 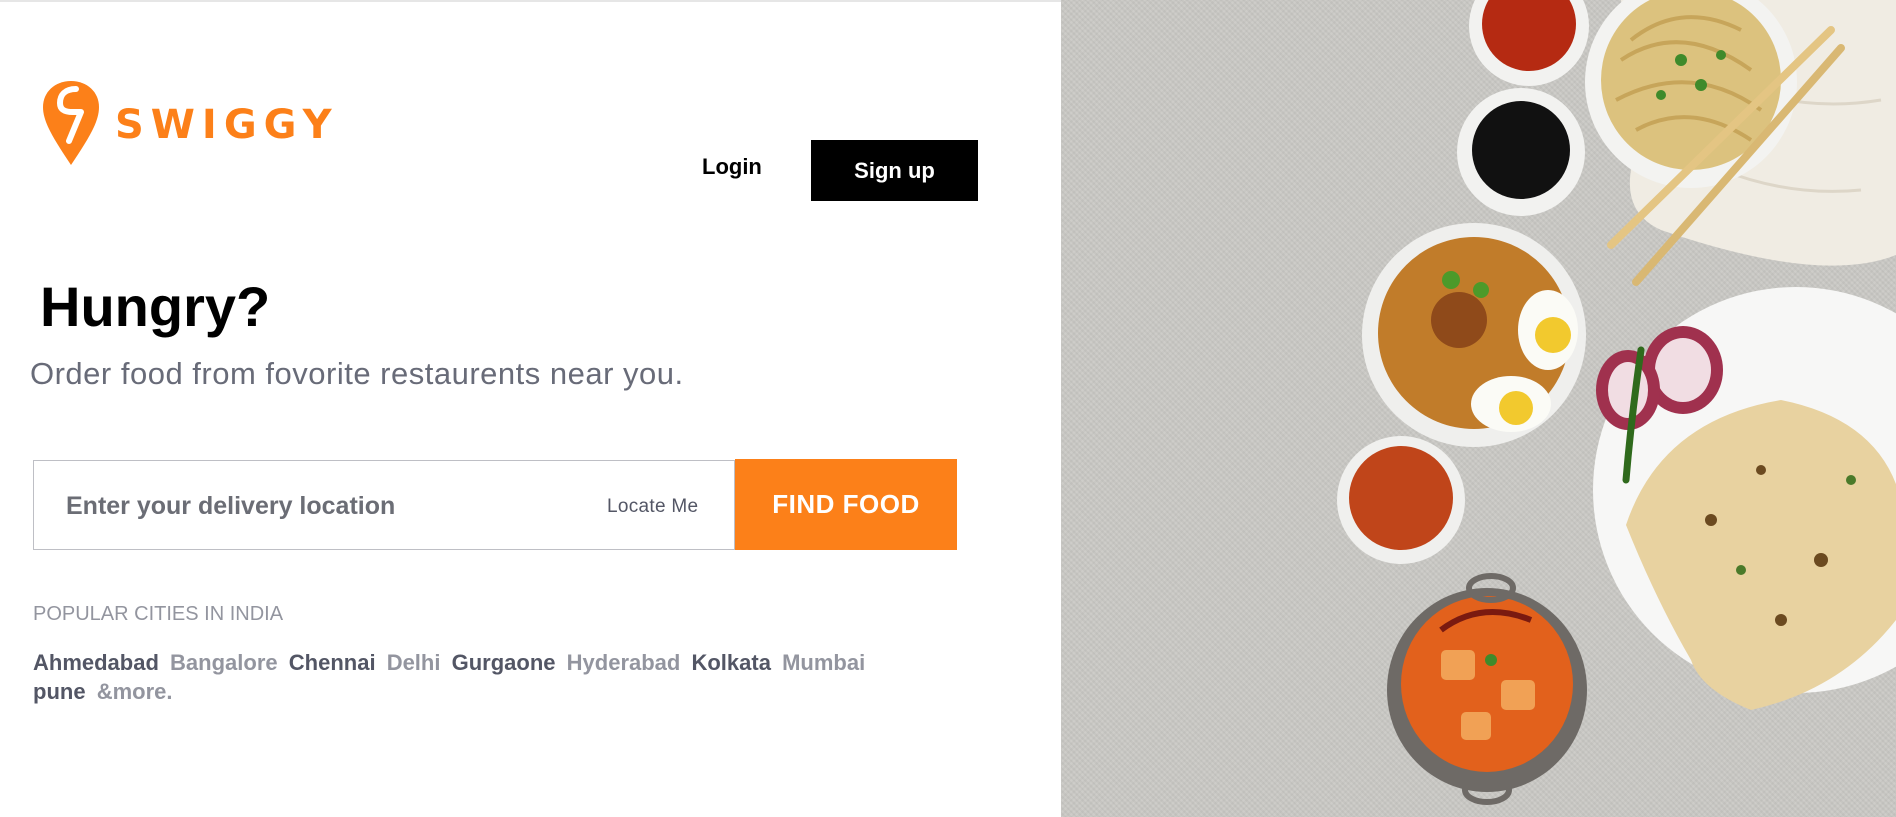 What do you see at coordinates (414, 662) in the screenshot?
I see `city-link-delhi: Delhi` at bounding box center [414, 662].